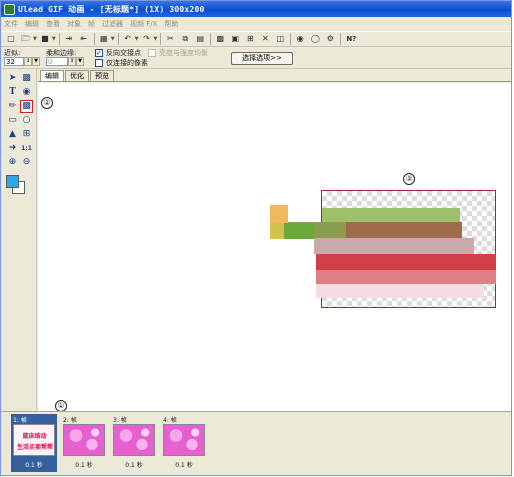  I want to click on optimize-icon: ◫, so click(280, 39).